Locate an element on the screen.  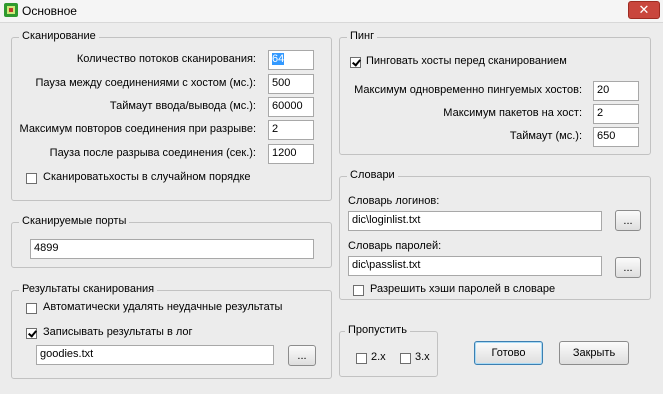
close-window-button: ✕ is located at coordinates (644, 10).